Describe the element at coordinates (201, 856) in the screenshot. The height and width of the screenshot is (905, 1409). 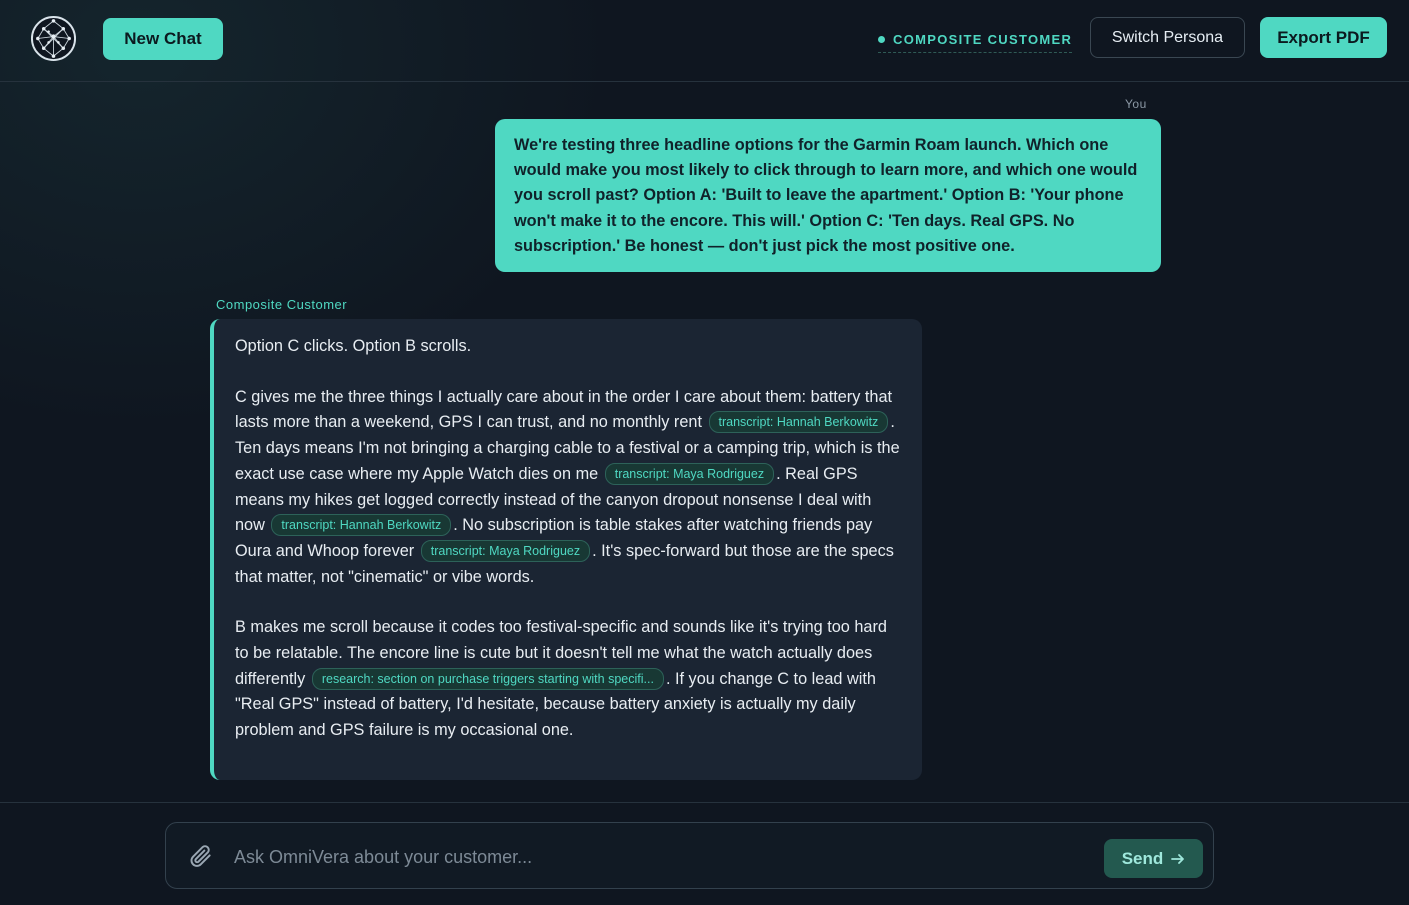
I see `paperclip-icon` at that location.